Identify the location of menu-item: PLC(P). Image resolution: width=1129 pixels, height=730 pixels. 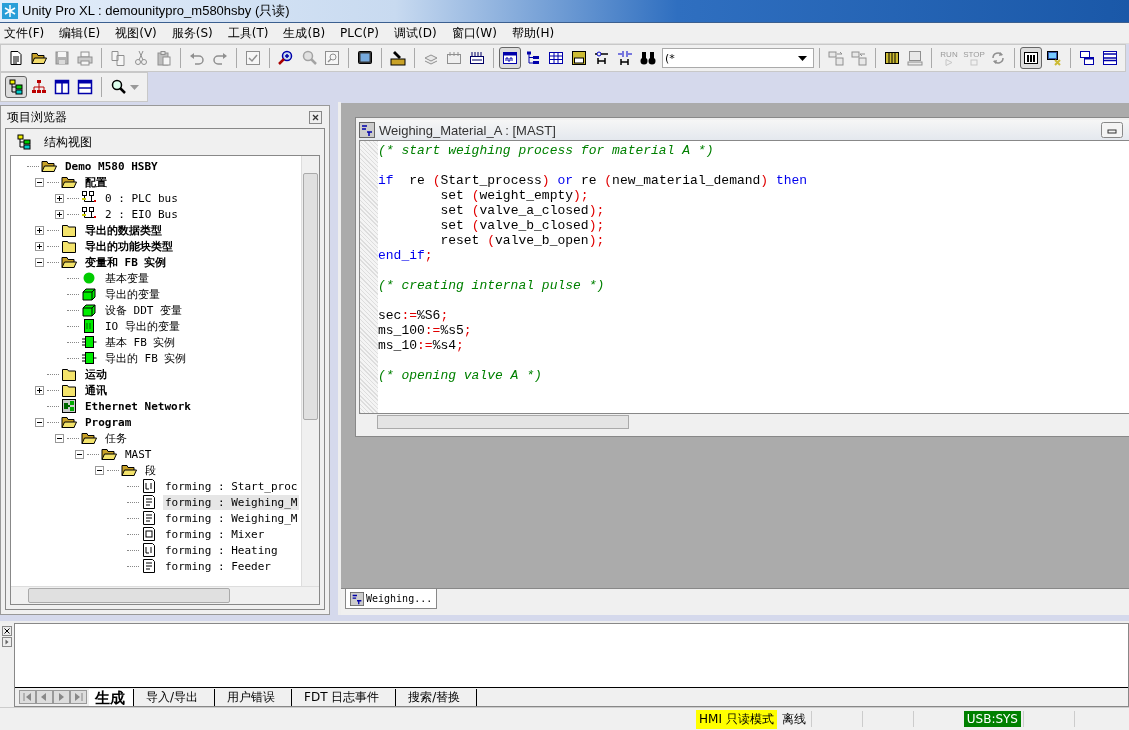
(360, 33).